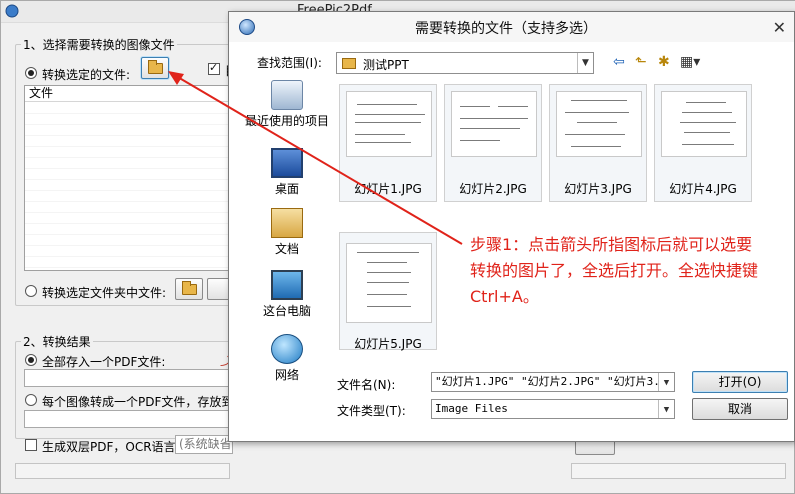 The width and height of the screenshot is (795, 494). What do you see at coordinates (286, 249) in the screenshot?
I see `place-label: 文档` at bounding box center [286, 249].